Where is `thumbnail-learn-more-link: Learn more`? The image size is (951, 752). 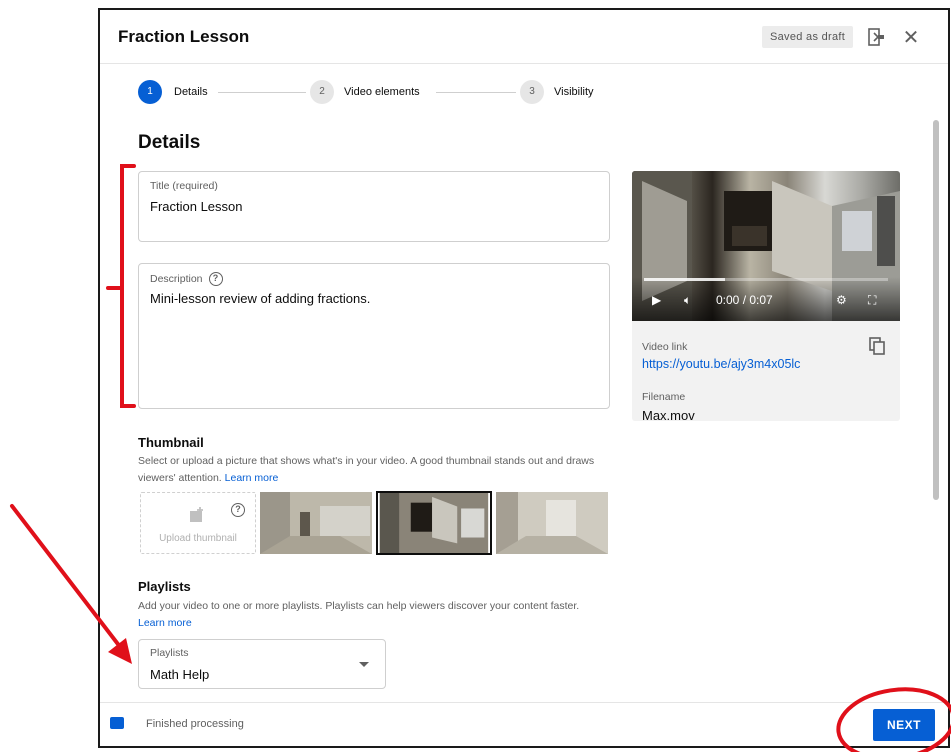 thumbnail-learn-more-link: Learn more is located at coordinates (252, 478).